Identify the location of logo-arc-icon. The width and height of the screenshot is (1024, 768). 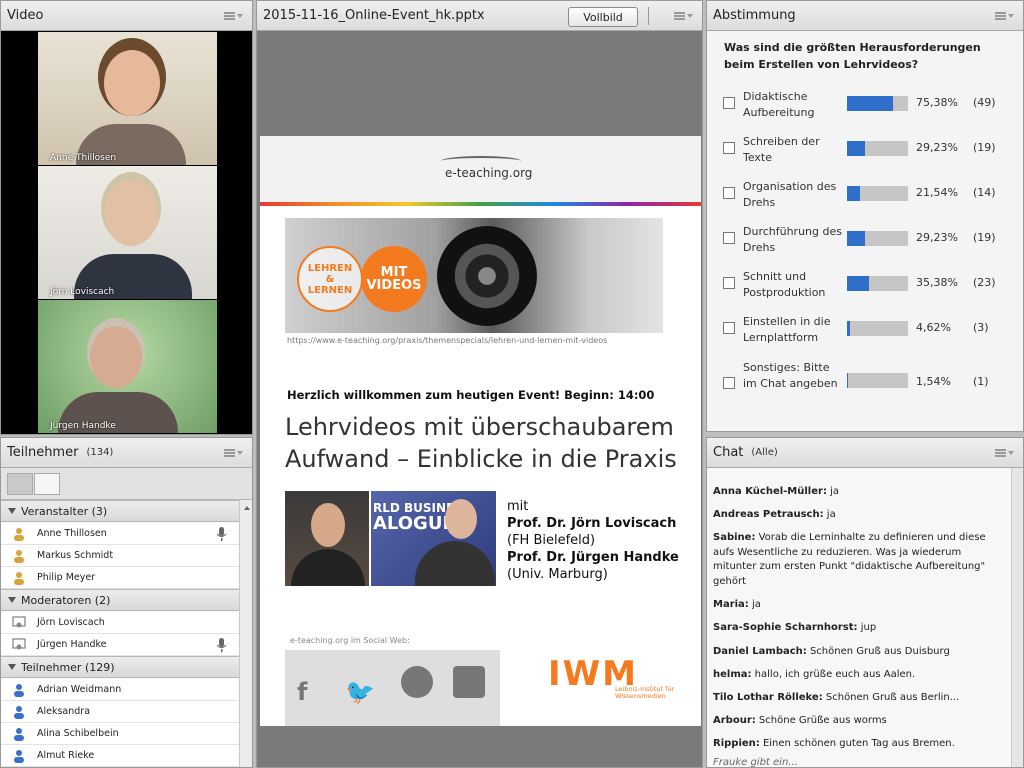
(481, 161).